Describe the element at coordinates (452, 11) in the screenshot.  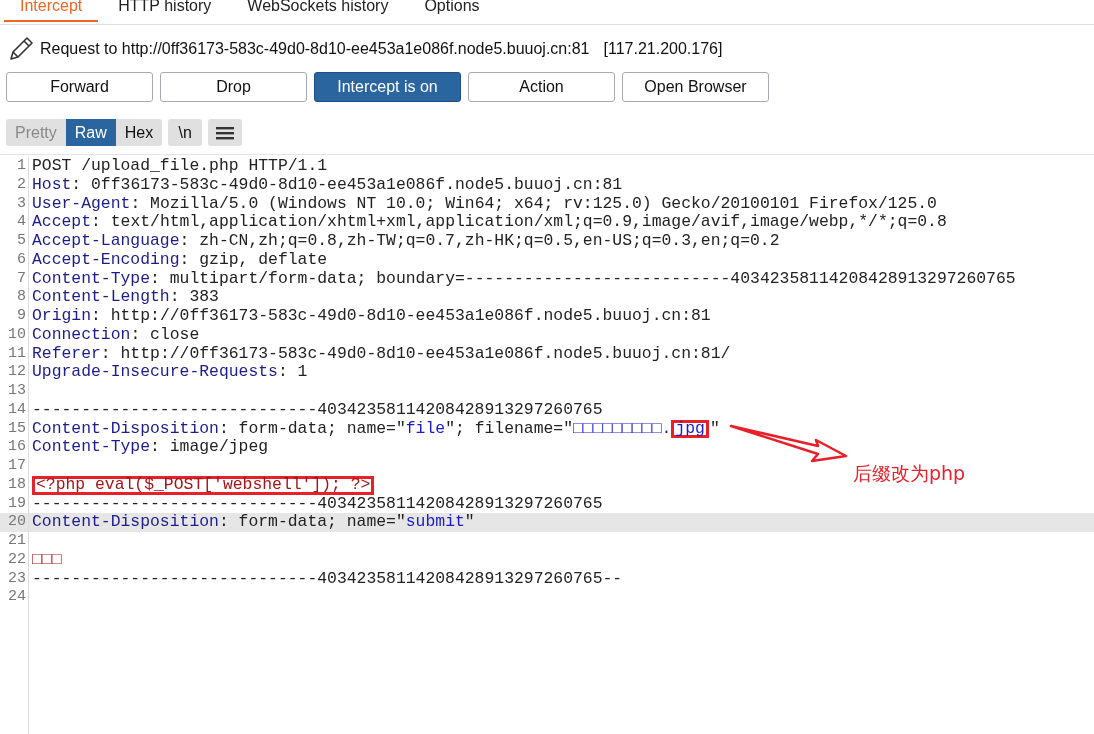
I see `tab: Options` at that location.